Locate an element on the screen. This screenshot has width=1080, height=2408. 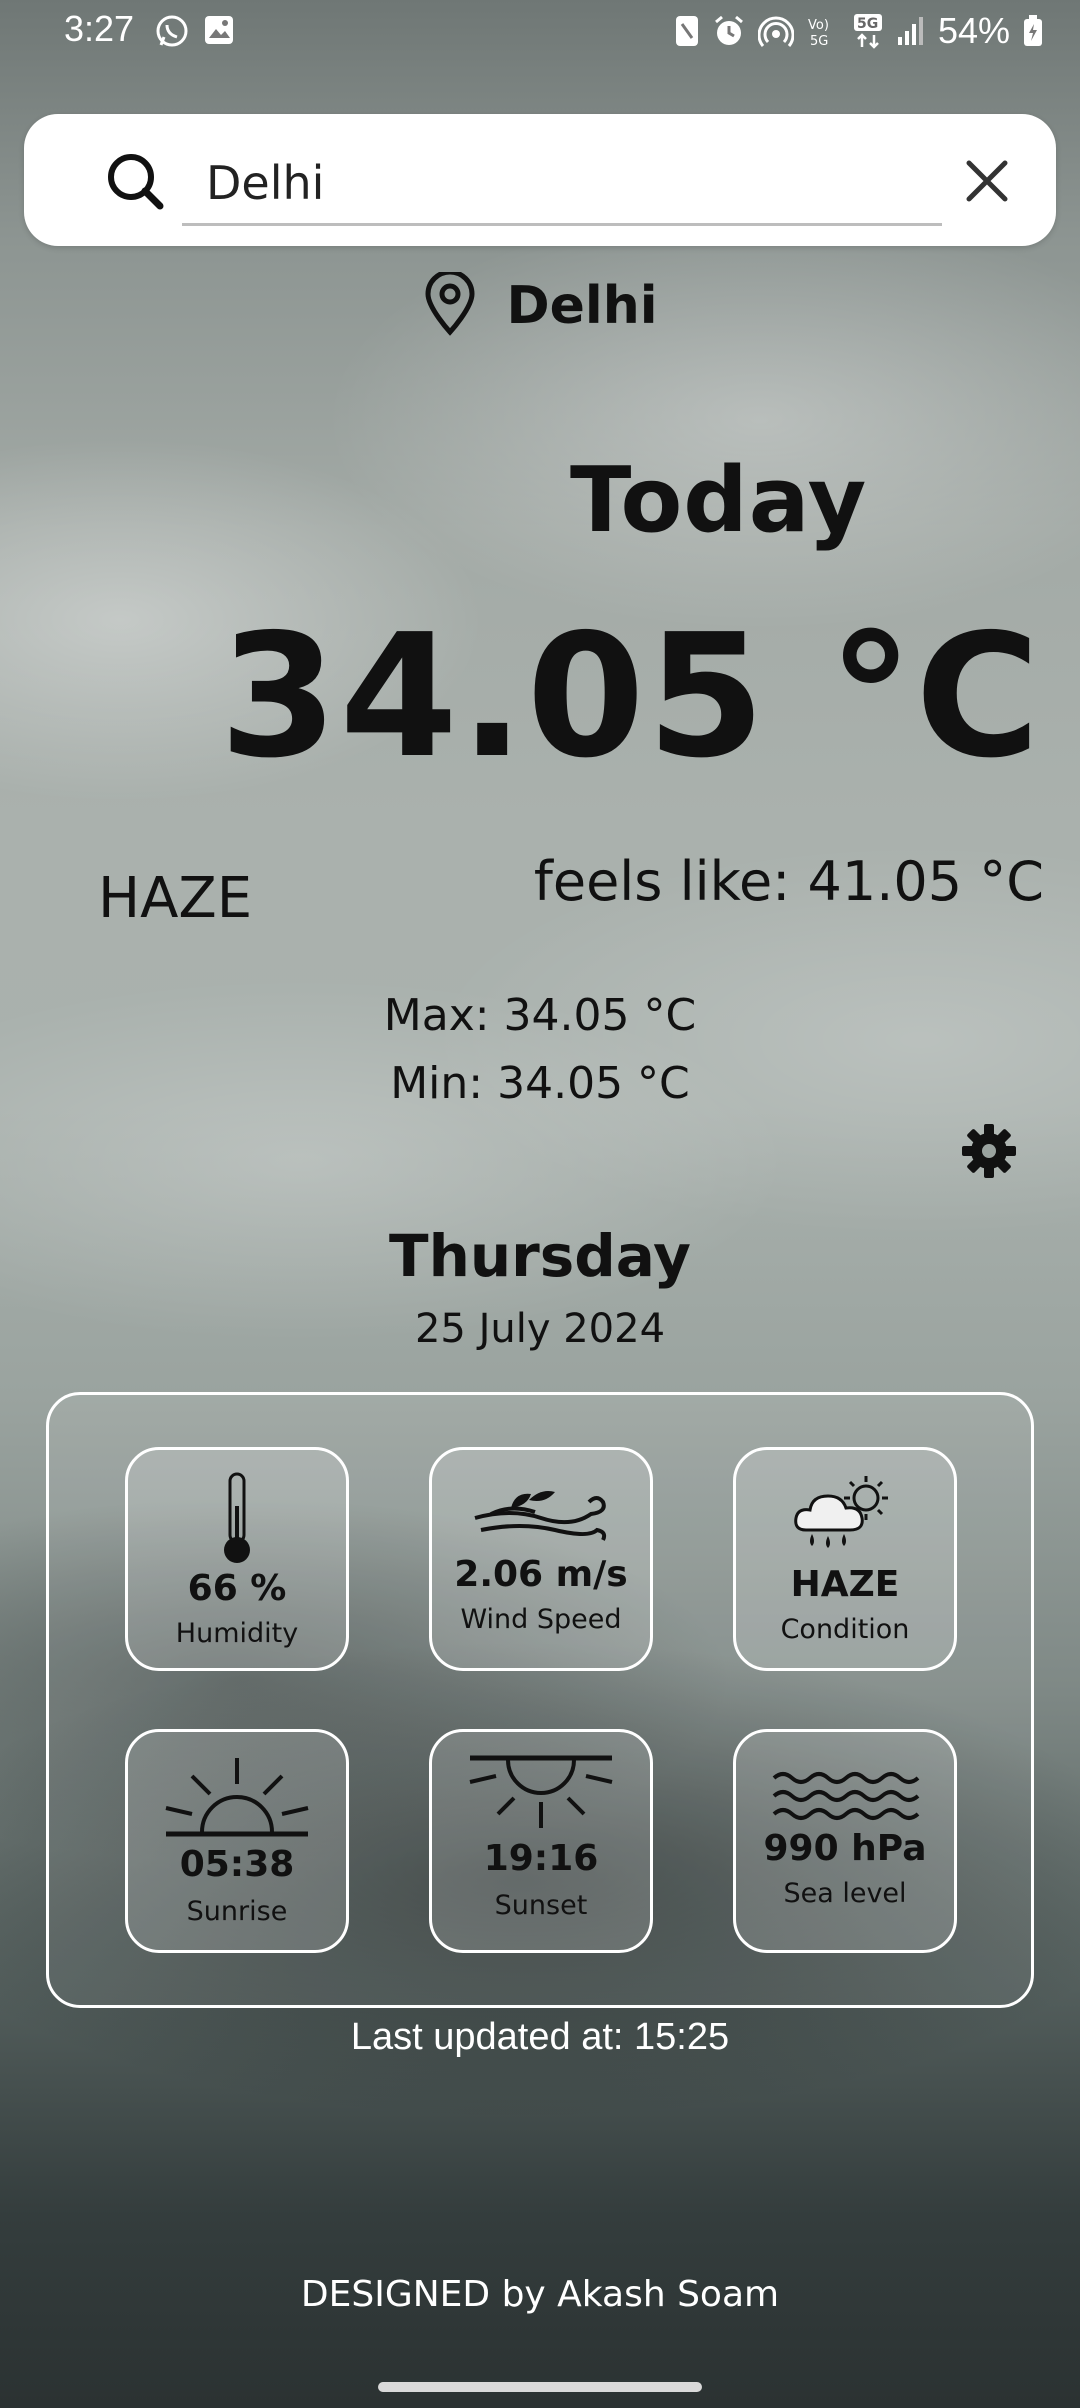
sea-level-tile: 990 hPa Sea level is located at coordinates (845, 1841).